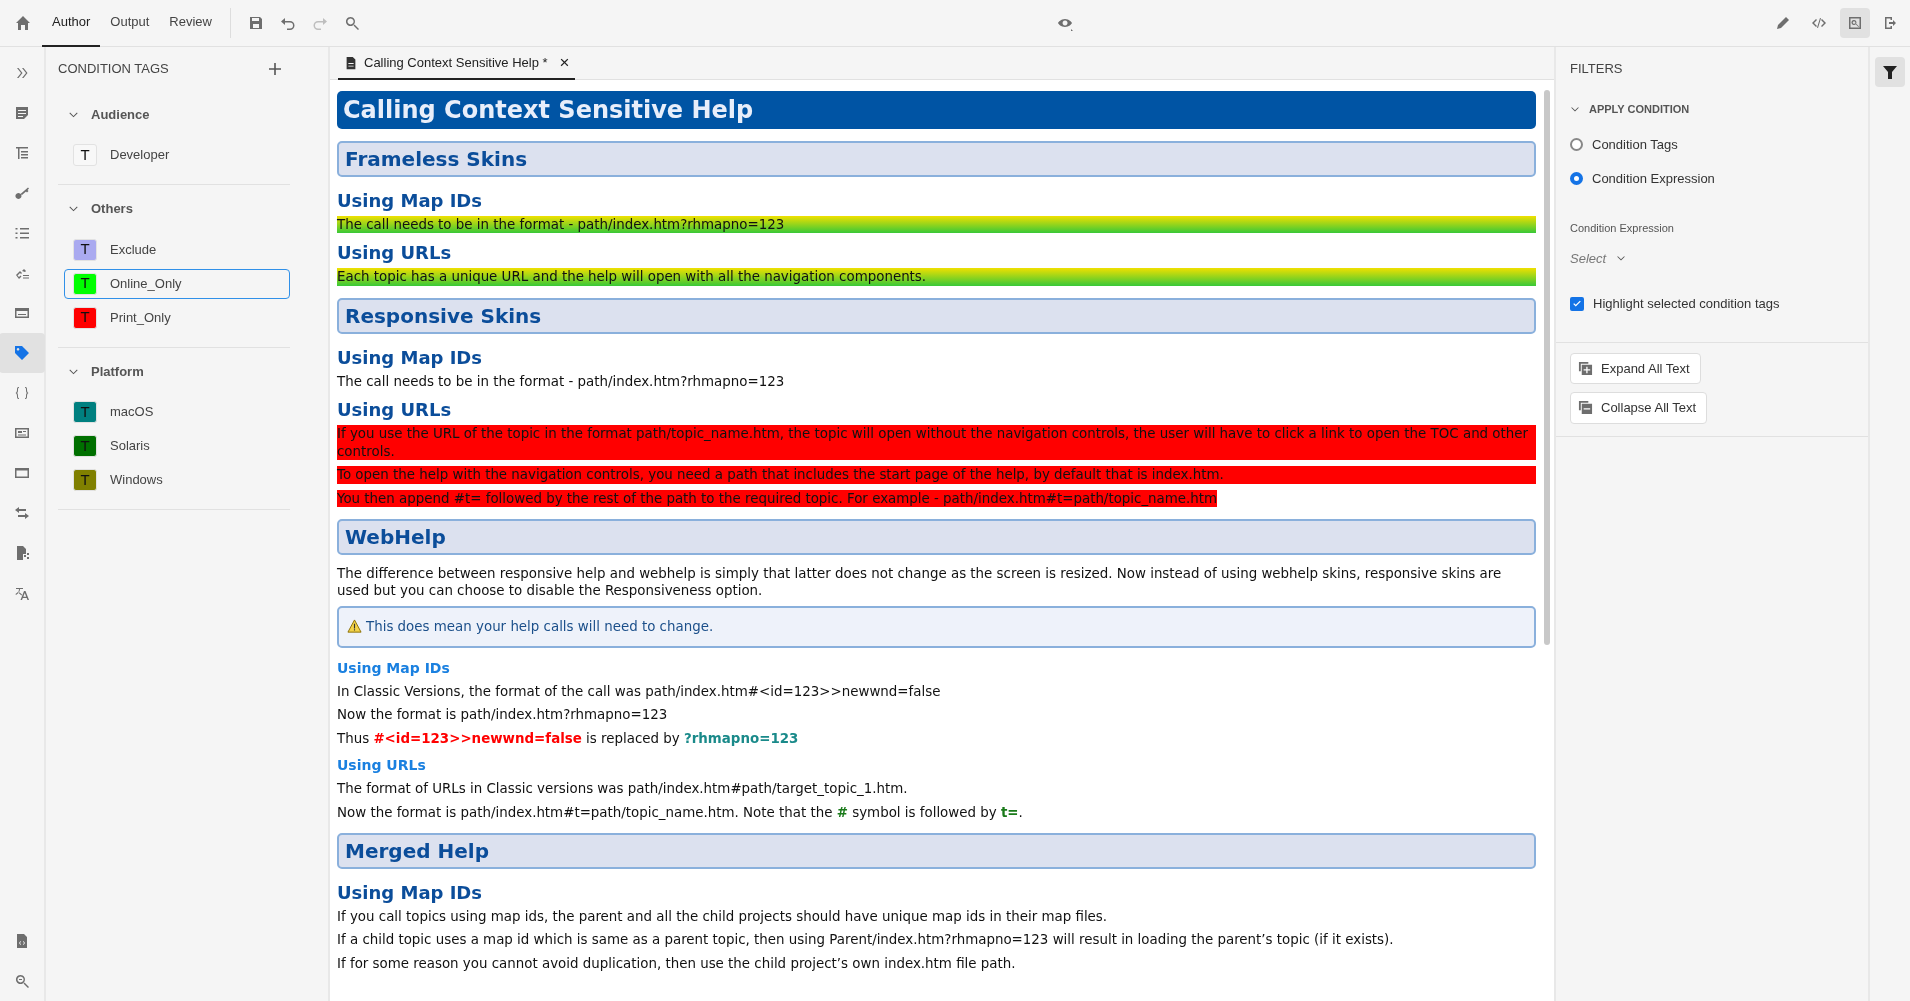  I want to click on paragraph: Thus #<id=123>>newwnd=false is replaced by ?rhmapno=123, so click(568, 738).